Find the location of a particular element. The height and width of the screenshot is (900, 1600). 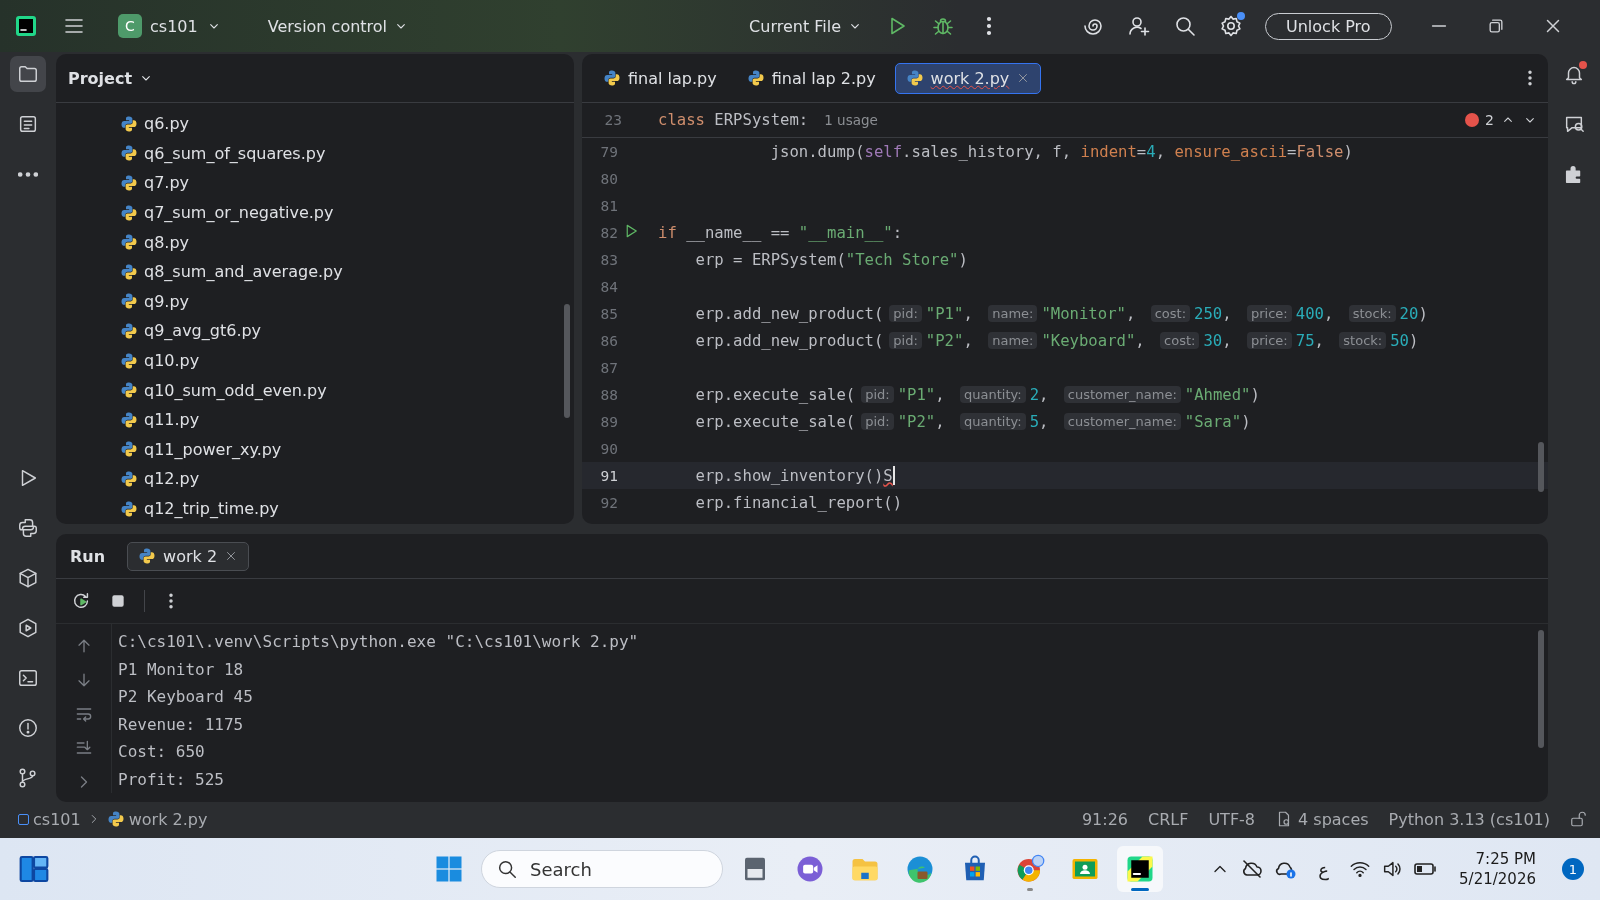

version-control-menu: Version control is located at coordinates (338, 26).